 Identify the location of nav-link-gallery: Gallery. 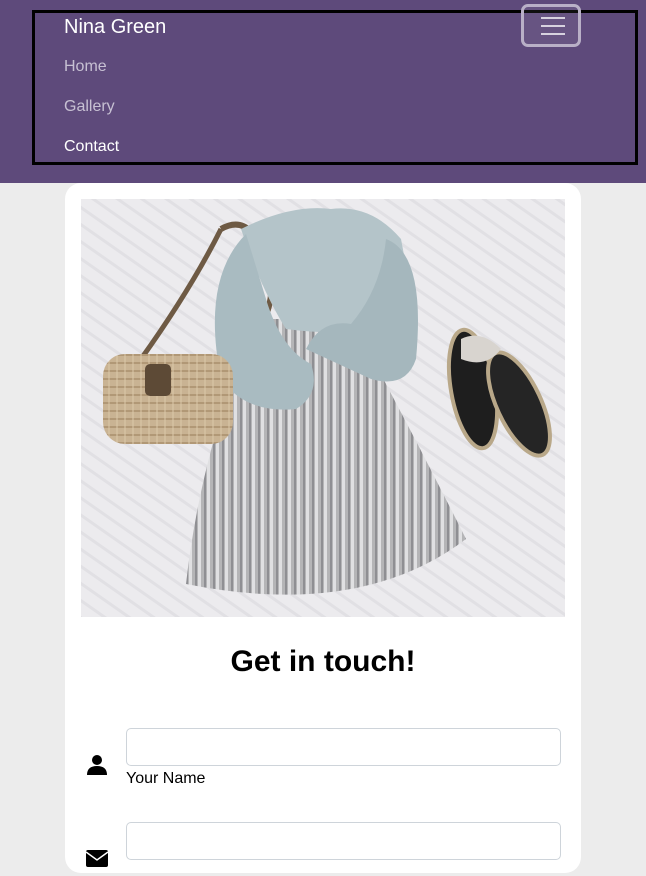
(89, 107).